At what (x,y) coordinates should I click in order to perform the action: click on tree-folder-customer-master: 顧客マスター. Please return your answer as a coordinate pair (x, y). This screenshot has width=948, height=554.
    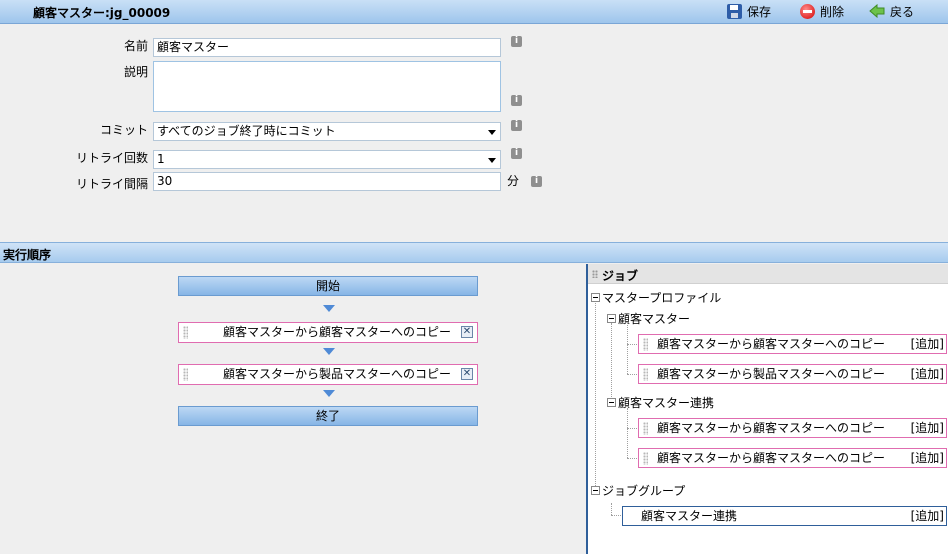
    Looking at the image, I should click on (648, 318).